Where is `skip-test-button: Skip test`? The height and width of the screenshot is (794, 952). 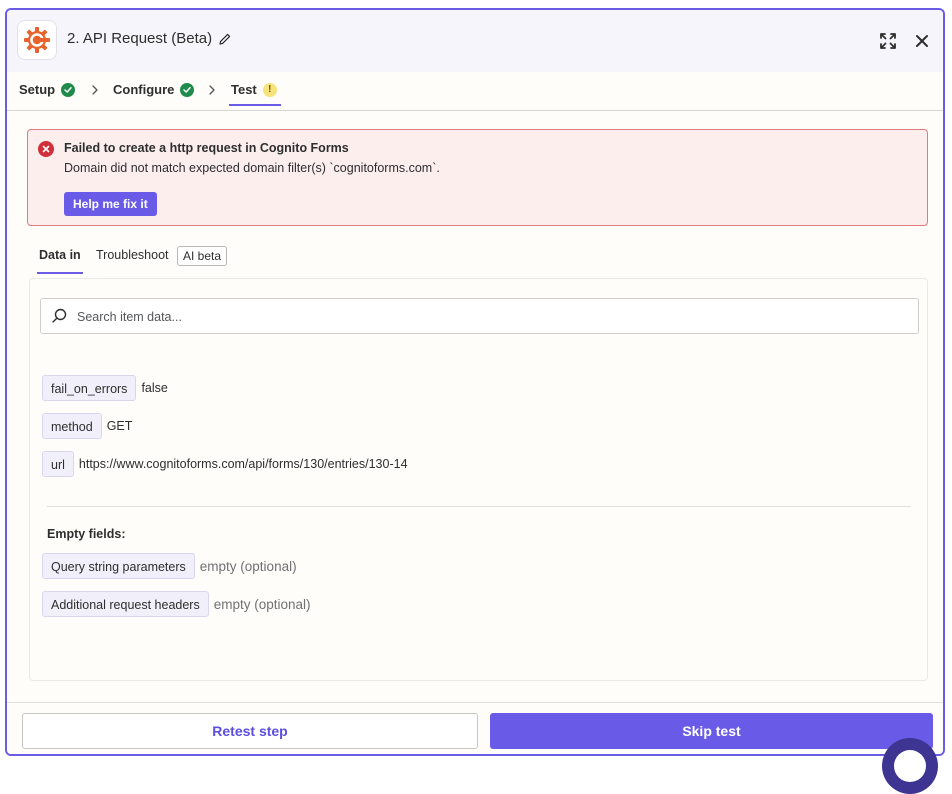
skip-test-button: Skip test is located at coordinates (711, 731).